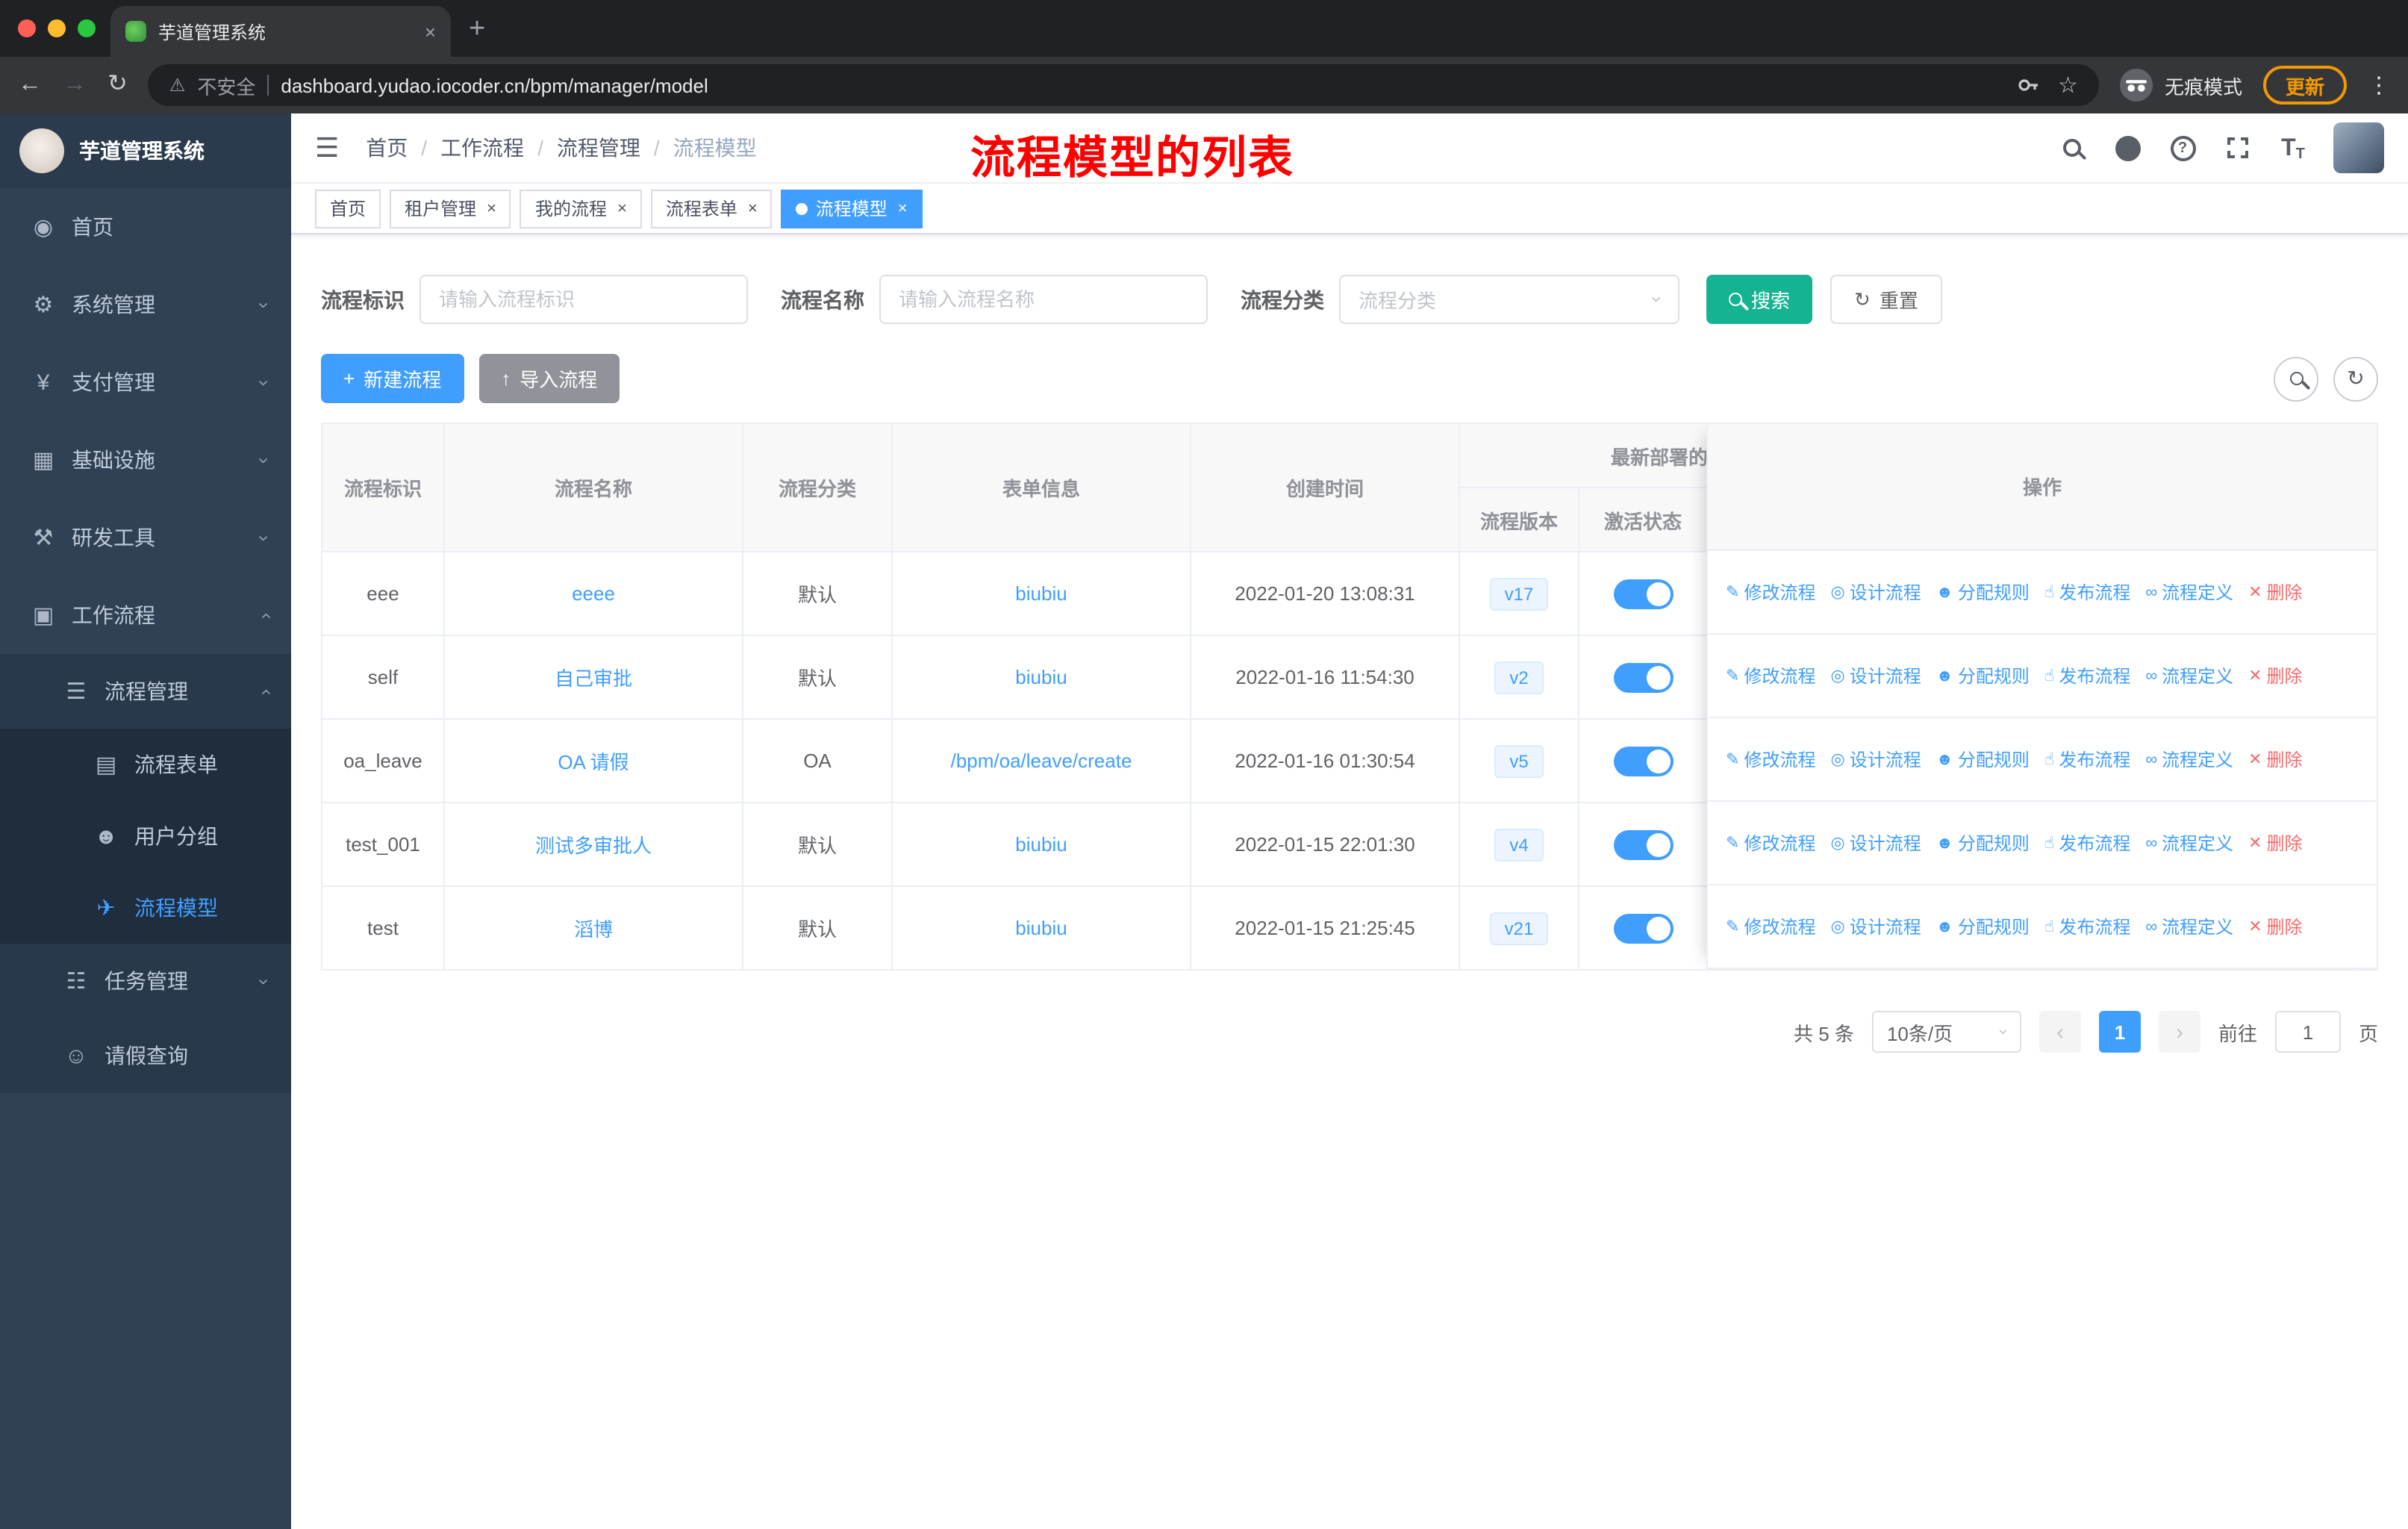  Describe the element at coordinates (2028, 85) in the screenshot. I see `password-key-icon` at that location.